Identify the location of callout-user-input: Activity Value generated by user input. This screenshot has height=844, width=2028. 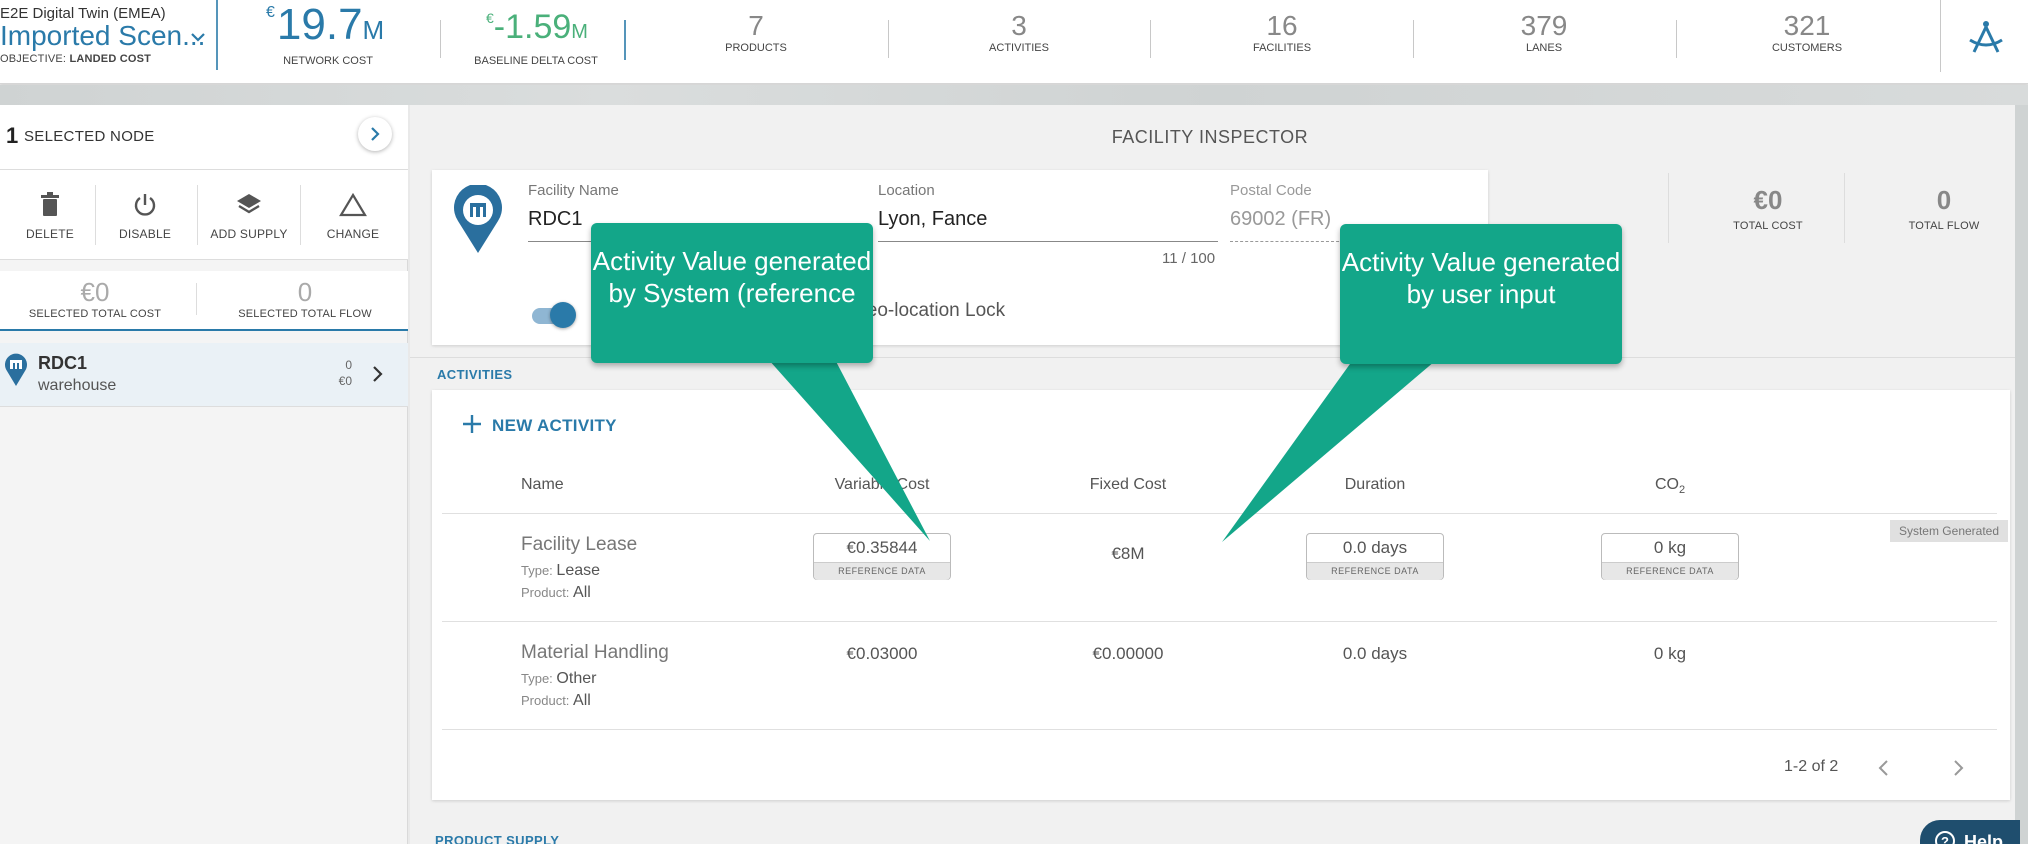
(1481, 294).